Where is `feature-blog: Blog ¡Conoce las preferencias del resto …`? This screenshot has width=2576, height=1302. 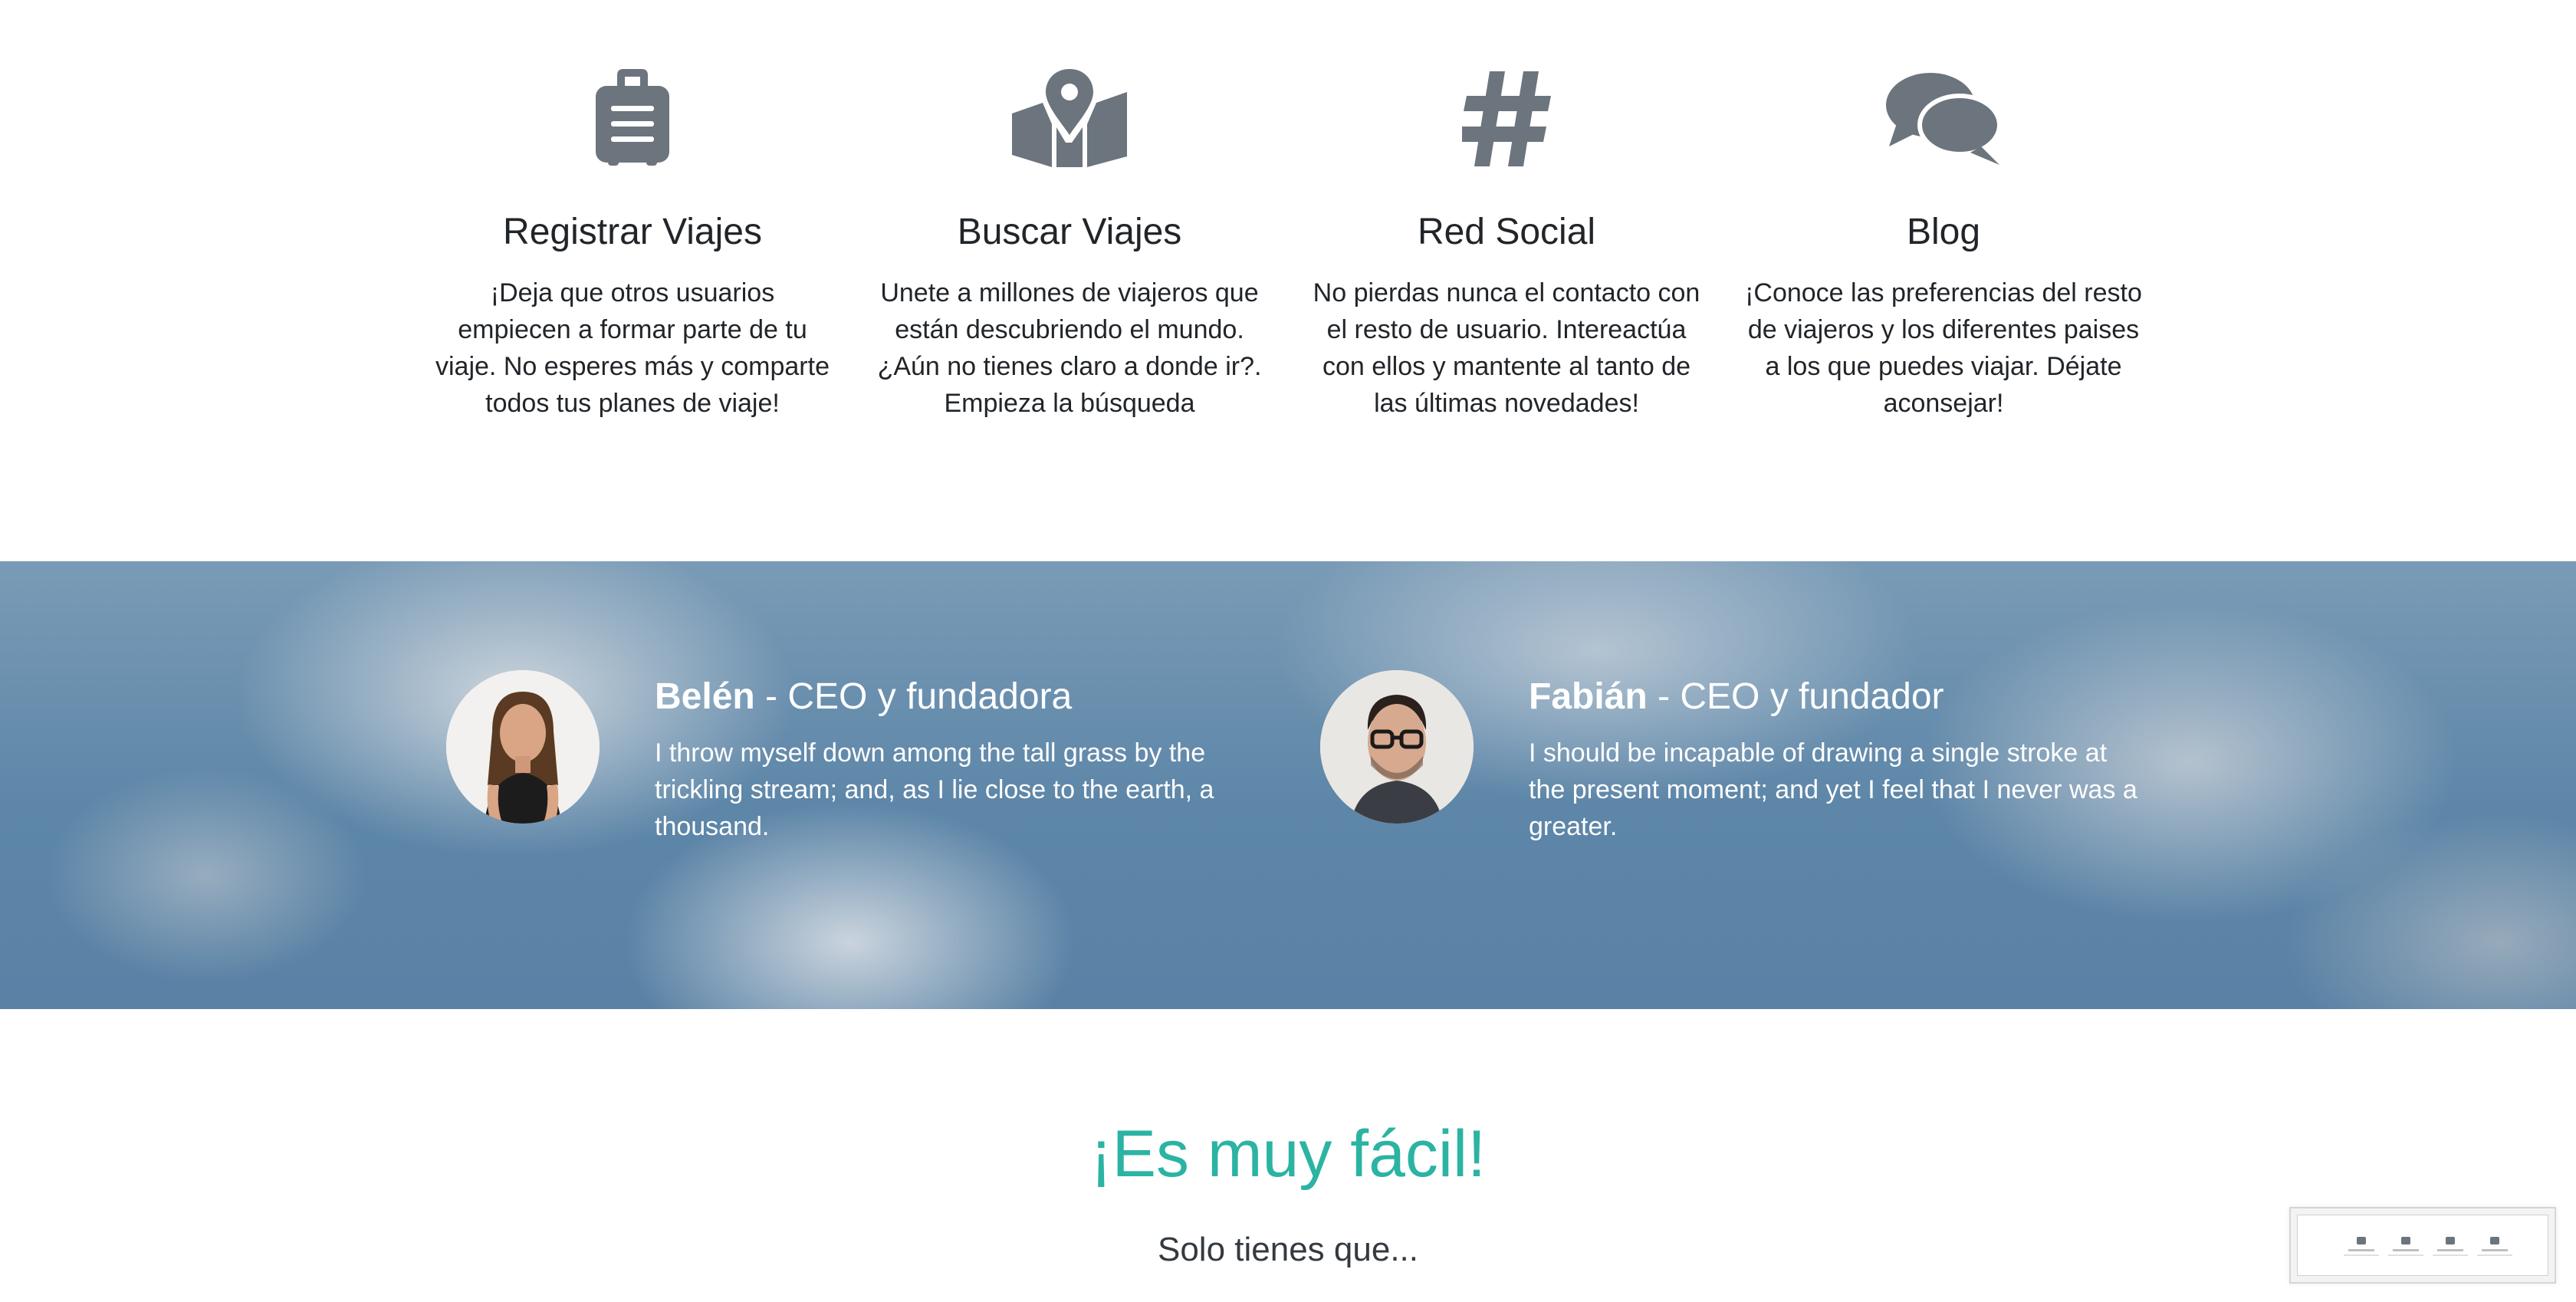
feature-blog: Blog ¡Conoce las preferencias del resto … is located at coordinates (1944, 241).